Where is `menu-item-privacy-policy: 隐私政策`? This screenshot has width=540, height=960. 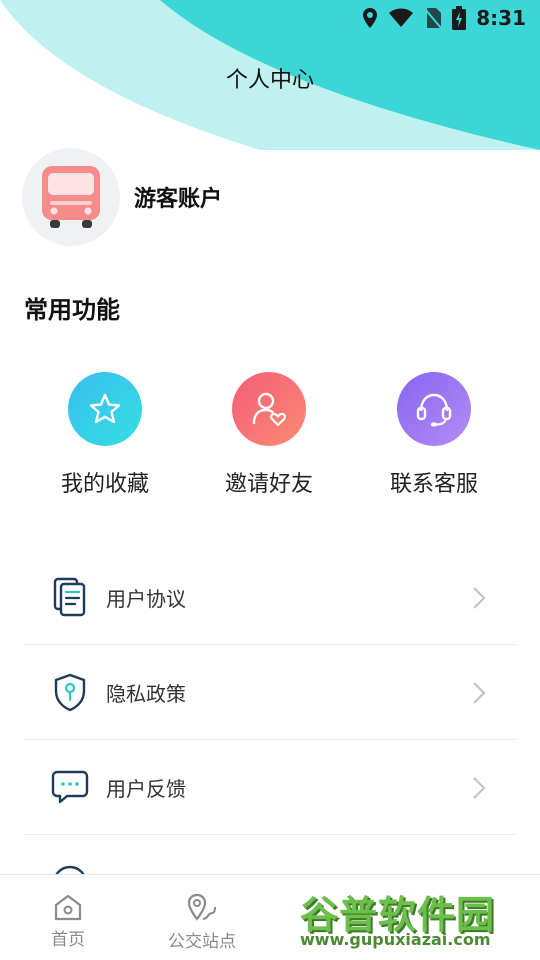
menu-item-privacy-policy: 隐私政策 is located at coordinates (270, 692).